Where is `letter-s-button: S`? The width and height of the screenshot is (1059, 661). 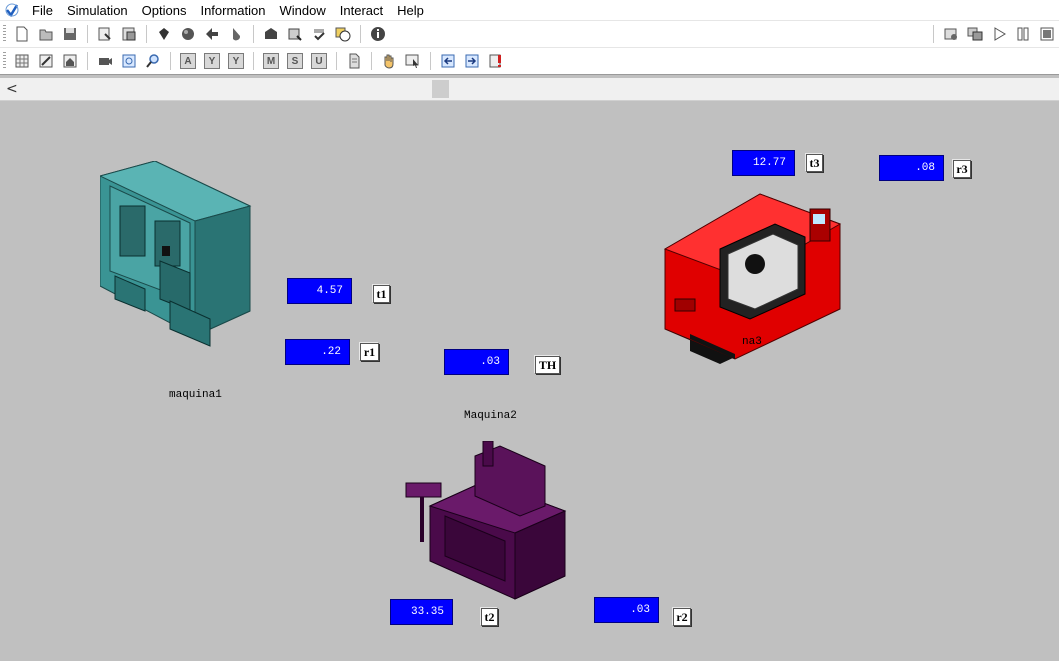 letter-s-button: S is located at coordinates (295, 61).